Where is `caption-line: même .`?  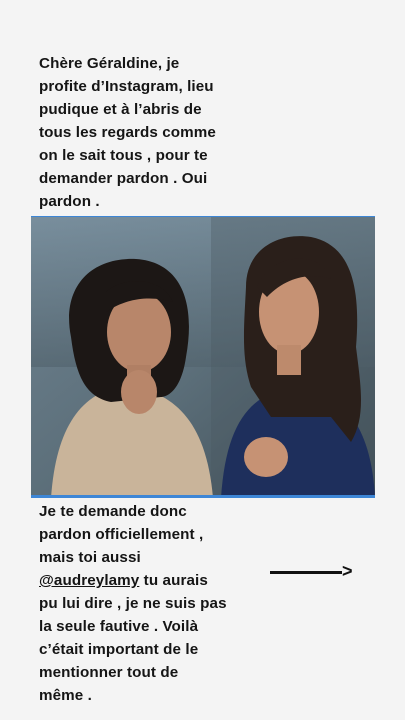
caption-line: même . is located at coordinates (65, 695).